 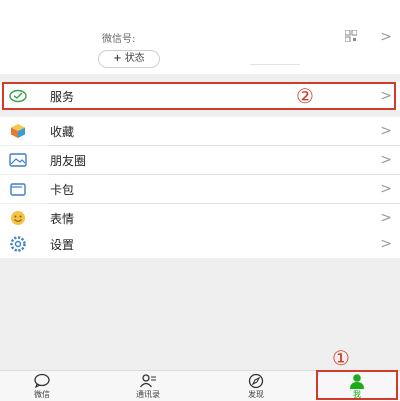 I want to click on wechat-id-label: 微信号:, so click(x=119, y=39).